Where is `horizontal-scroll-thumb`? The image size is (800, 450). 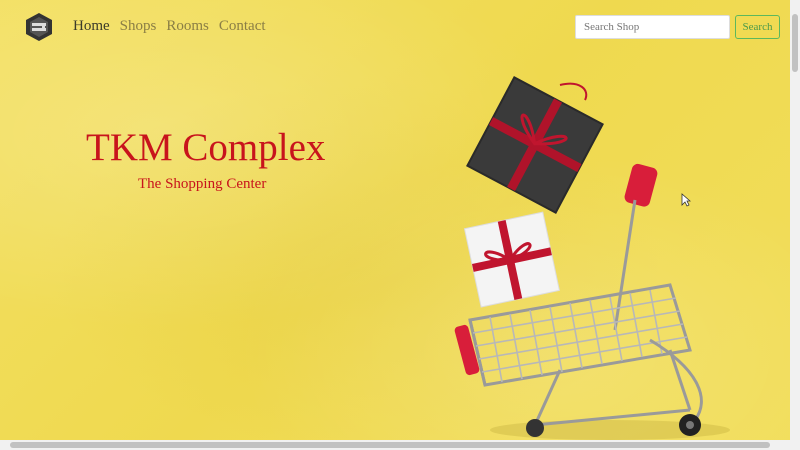 horizontal-scroll-thumb is located at coordinates (390, 445).